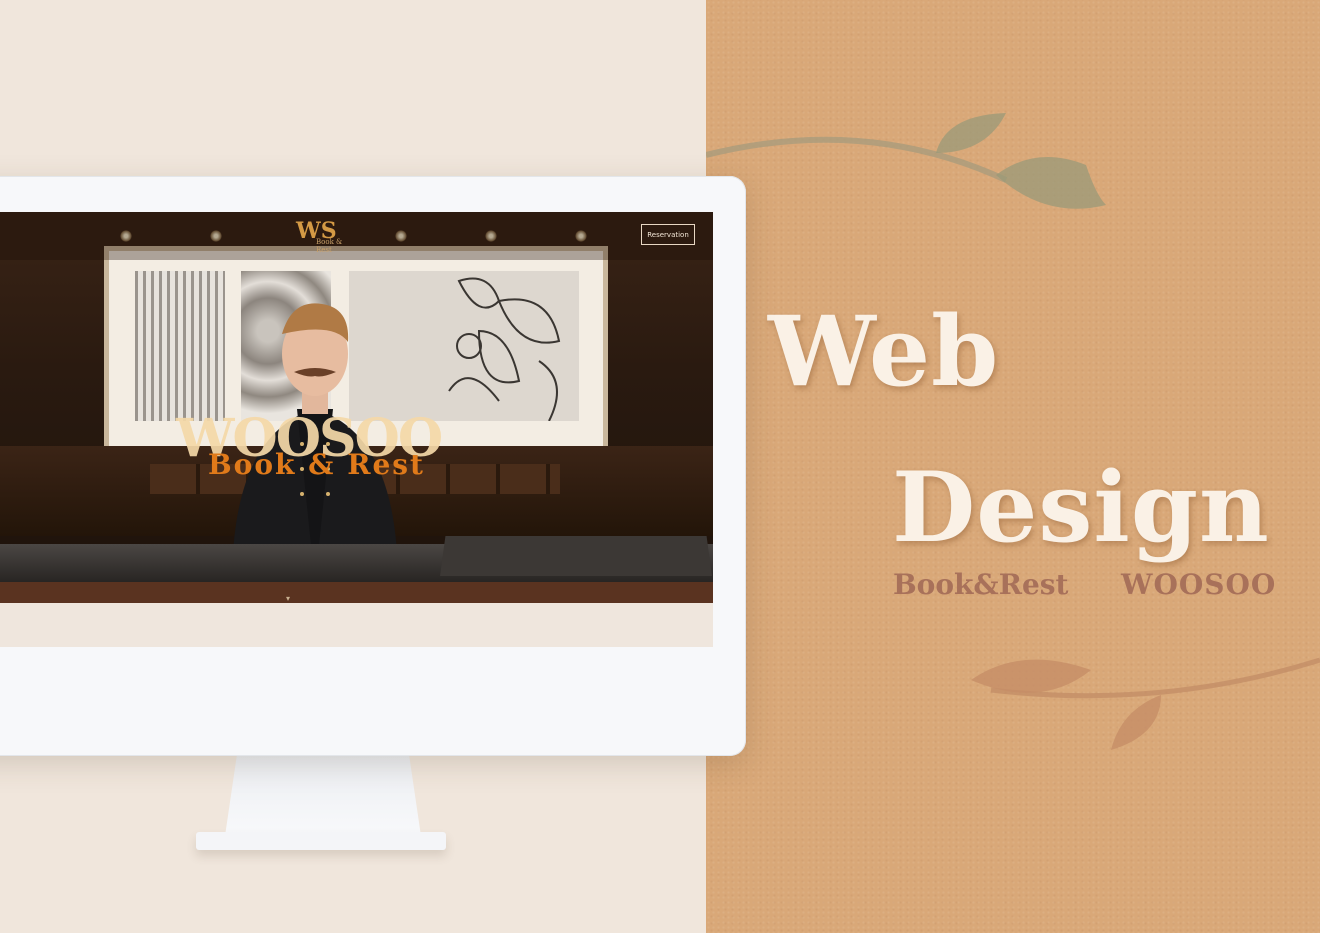 The width and height of the screenshot is (1320, 933). Describe the element at coordinates (316, 464) in the screenshot. I see `hero-tagline: Book & Rest` at that location.